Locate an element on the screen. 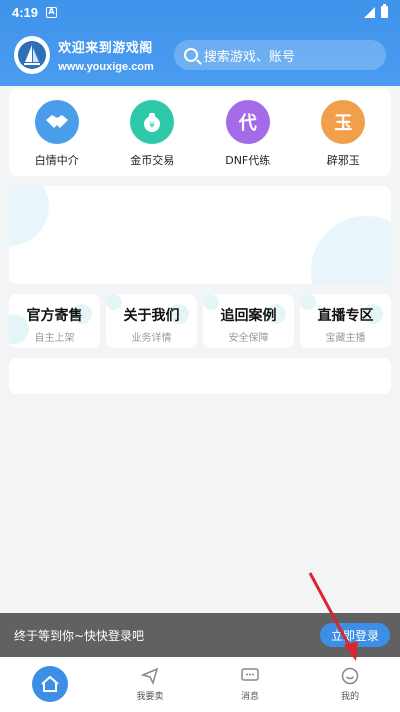  nav-label: 我要卖 is located at coordinates (150, 697).